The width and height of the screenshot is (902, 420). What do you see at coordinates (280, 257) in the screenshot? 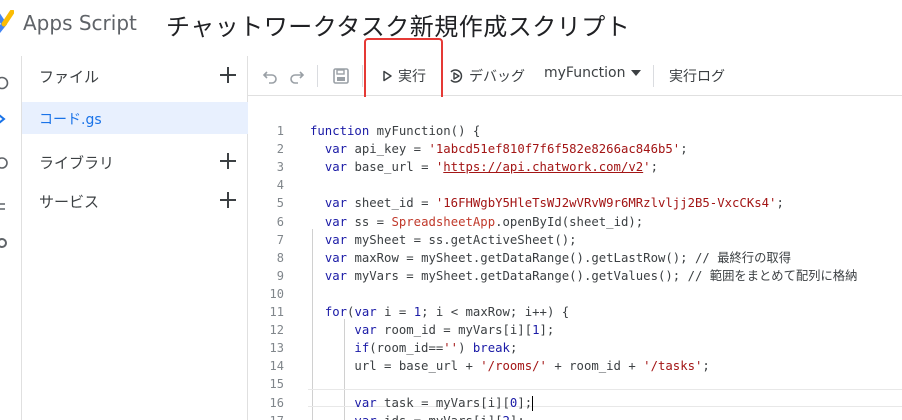
I see `line-number: 8` at bounding box center [280, 257].